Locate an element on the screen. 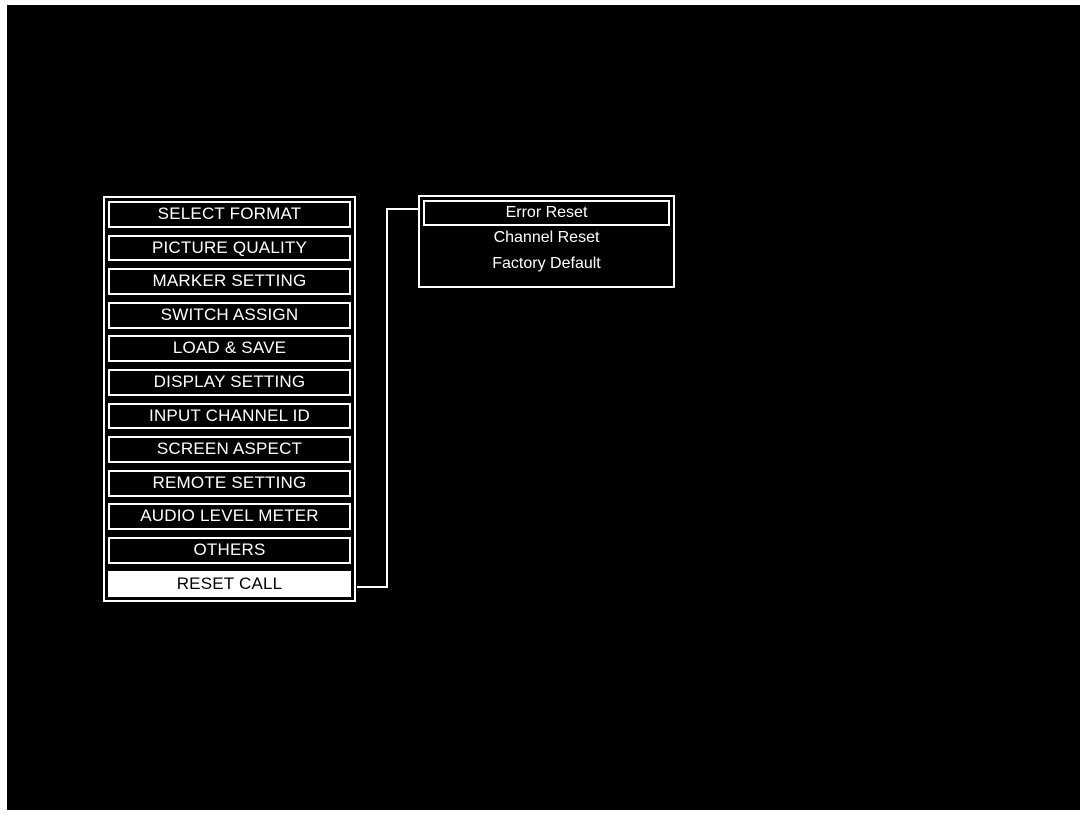  menu-item-audio-level-meter: AUDIO LEVEL METER is located at coordinates (229, 517).